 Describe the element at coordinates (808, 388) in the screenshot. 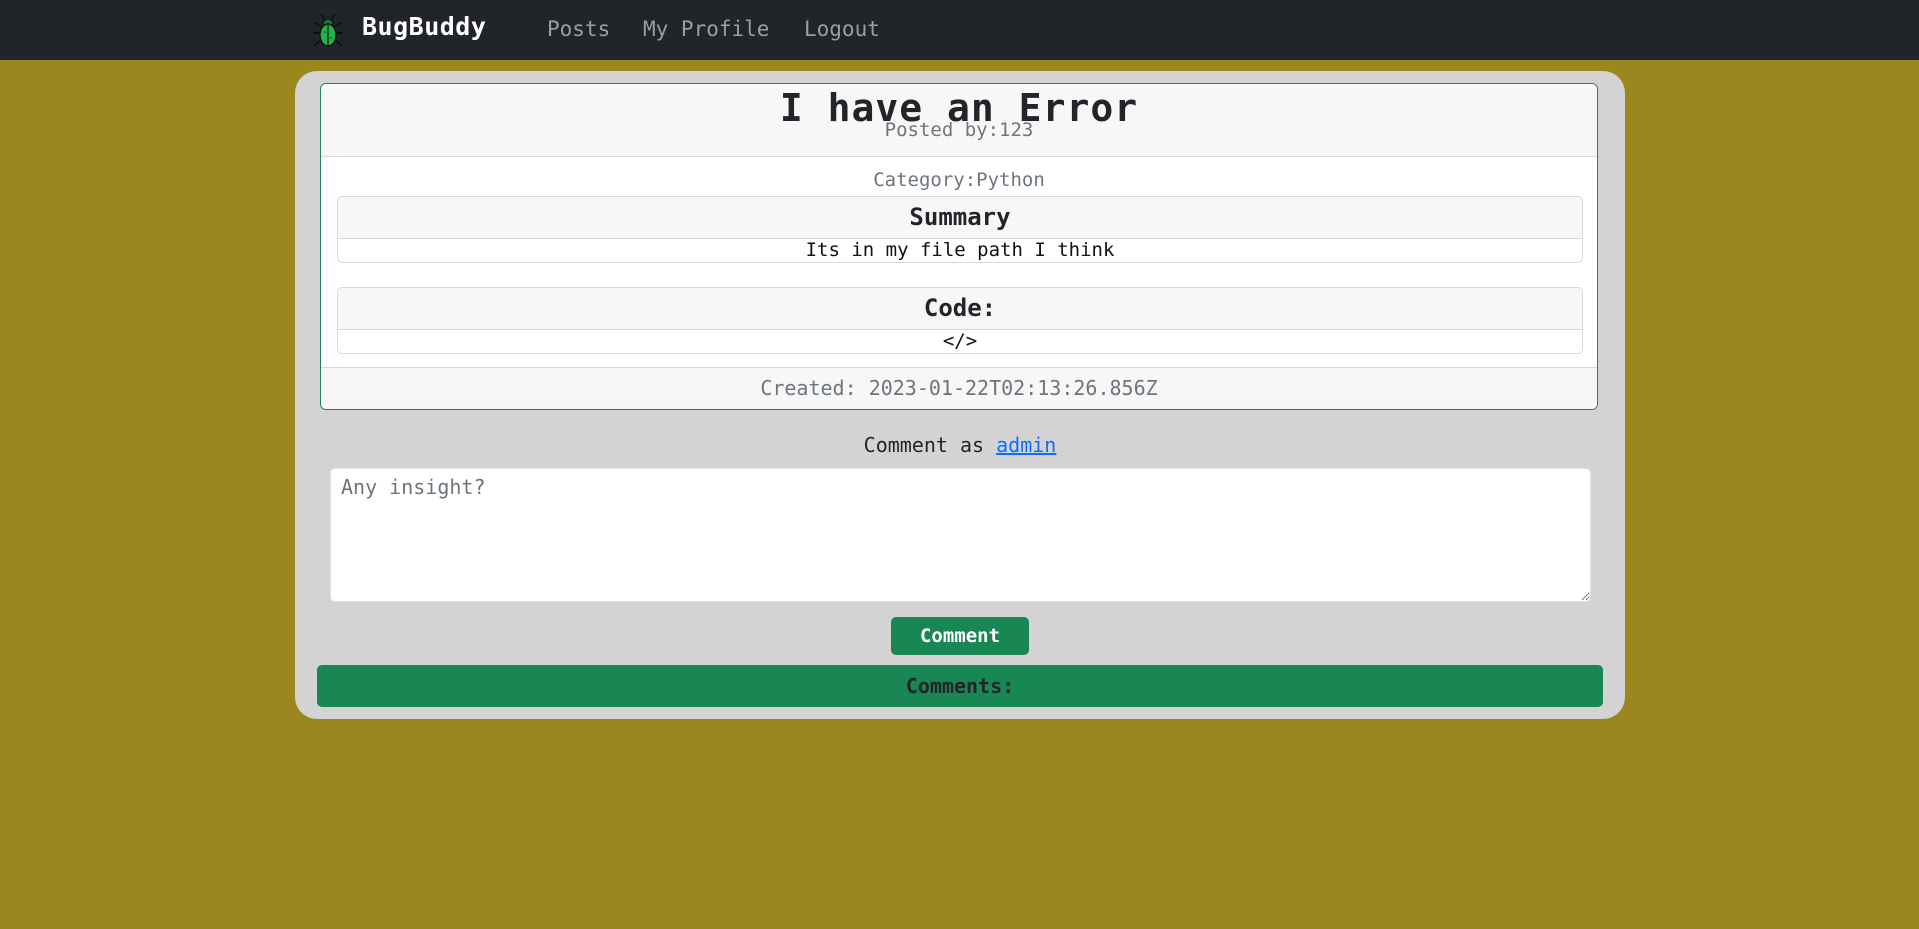

I see `post-created-label: Created:` at that location.